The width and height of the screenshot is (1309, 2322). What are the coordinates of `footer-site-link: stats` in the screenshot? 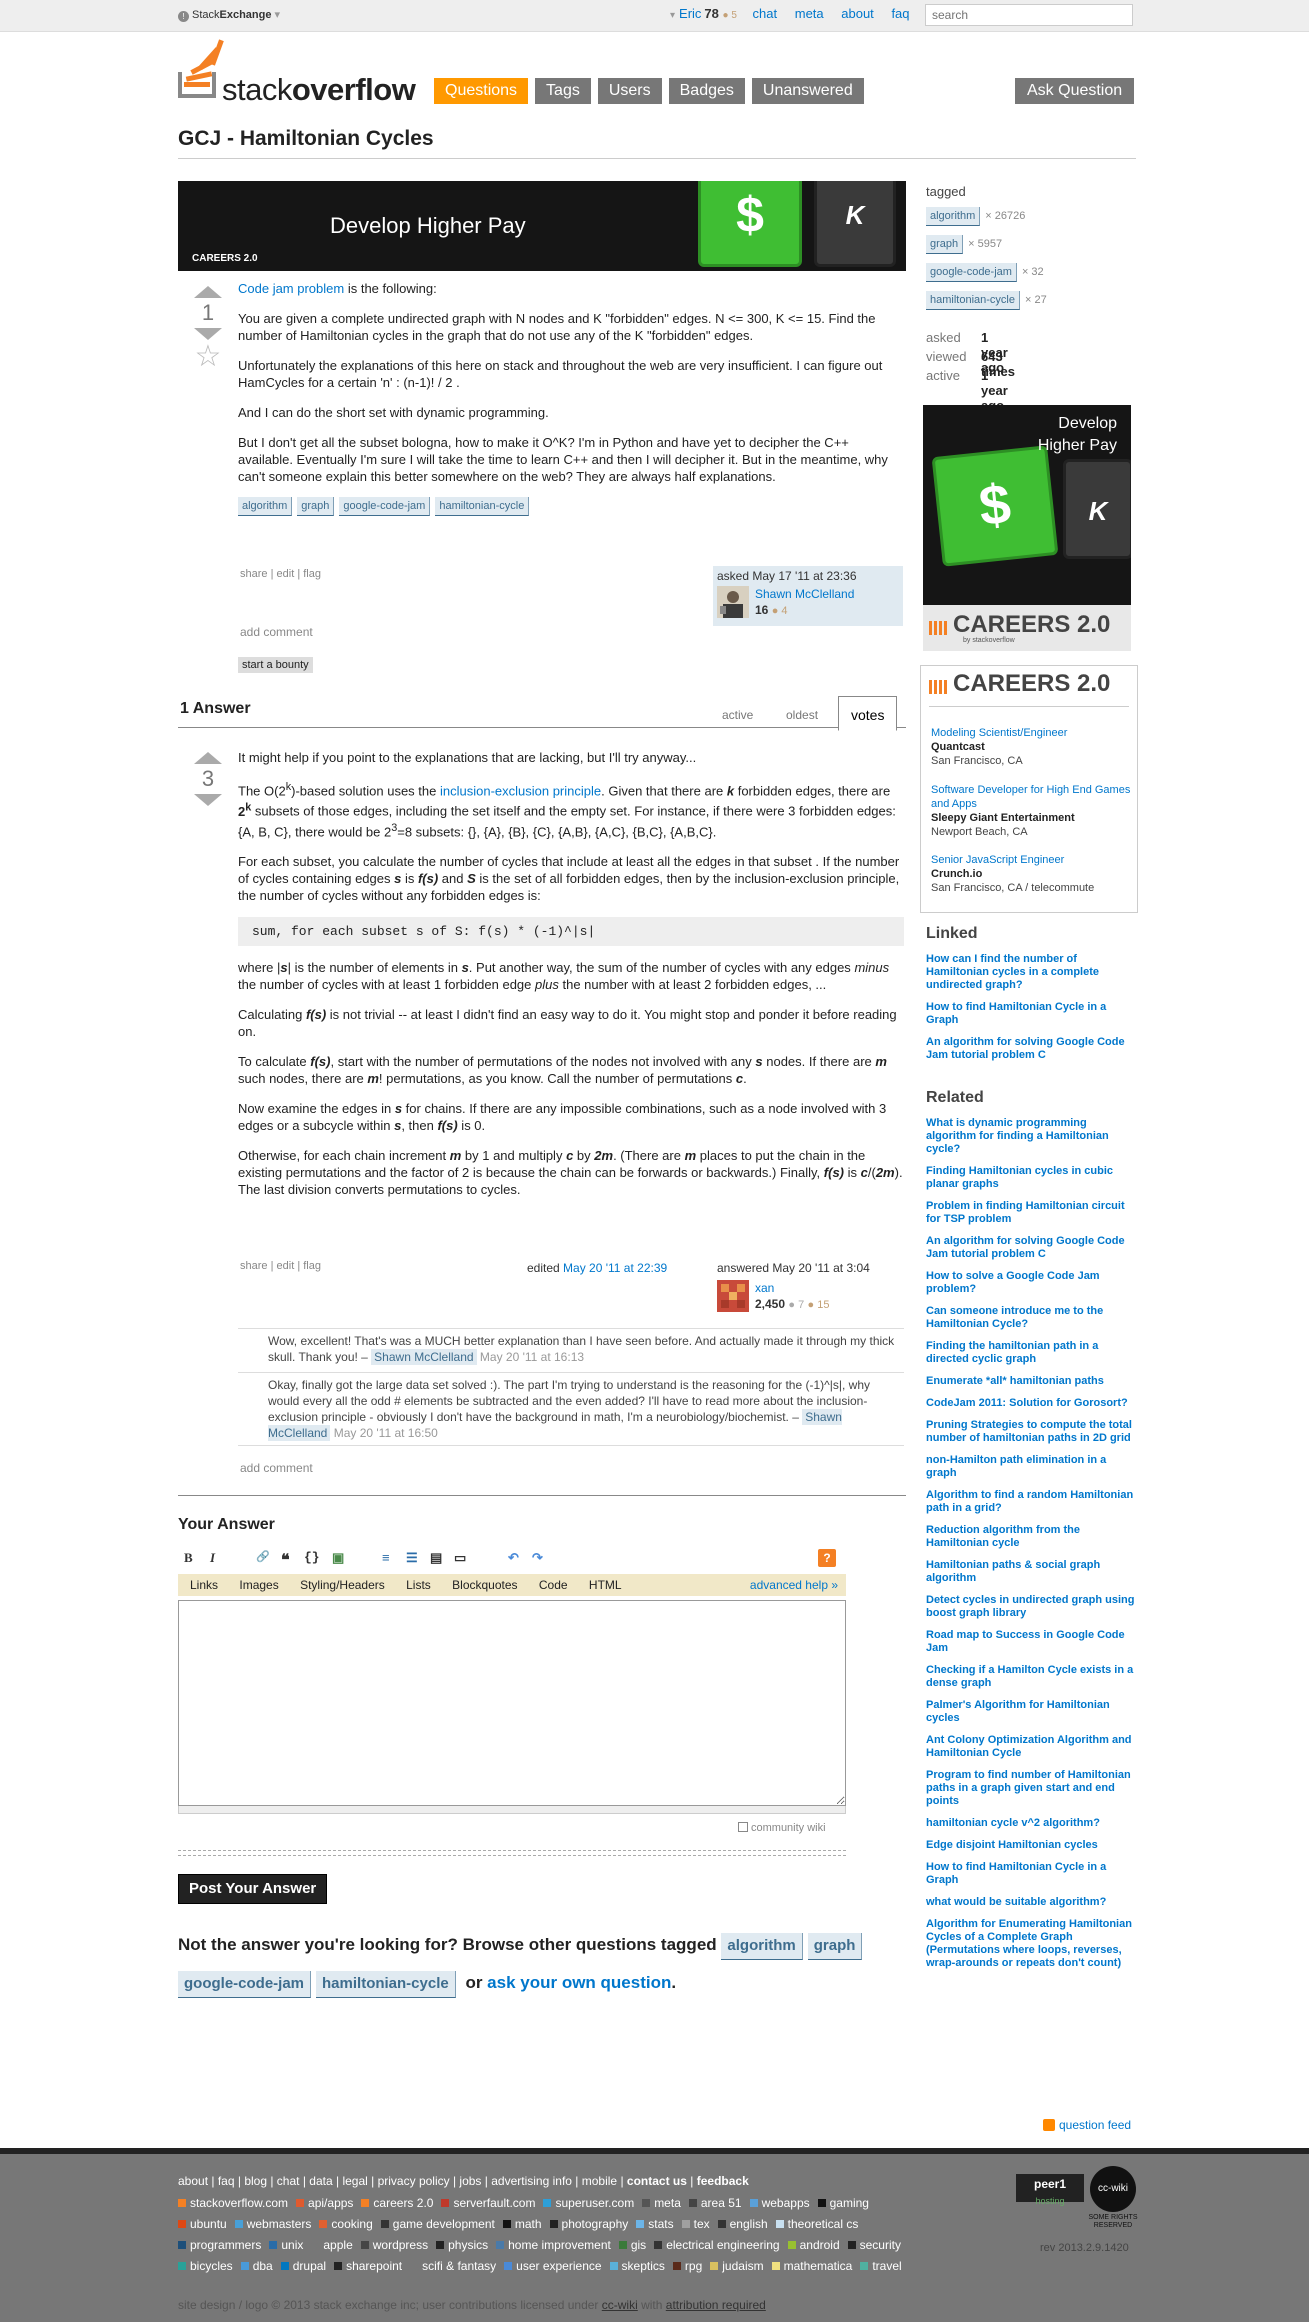 It's located at (655, 2224).